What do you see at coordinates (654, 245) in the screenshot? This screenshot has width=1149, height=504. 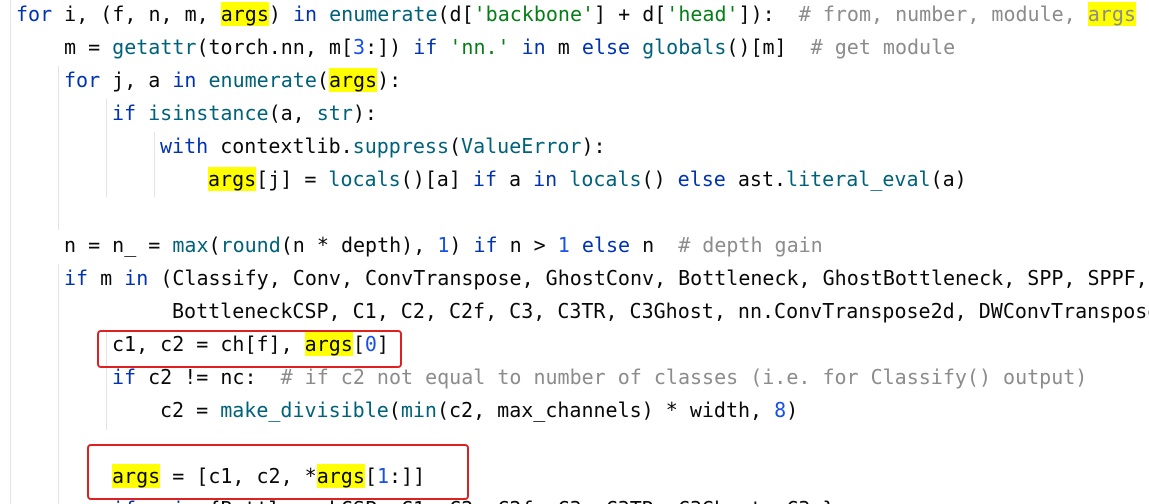 I see `code-token: n` at bounding box center [654, 245].